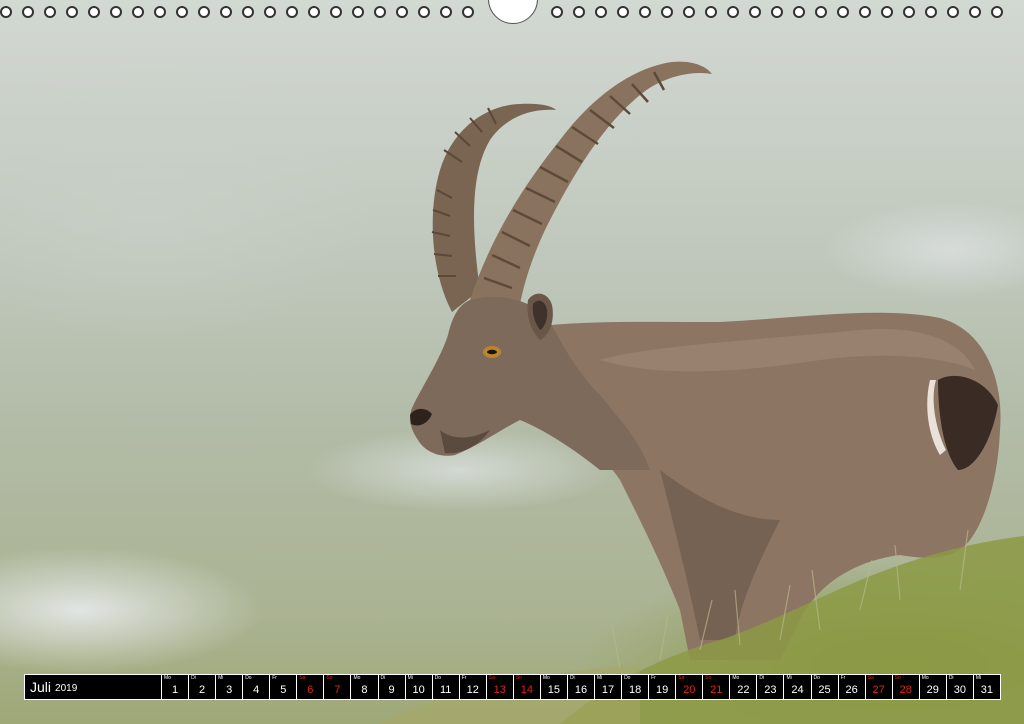  I want to click on month-name: Juli, so click(41, 687).